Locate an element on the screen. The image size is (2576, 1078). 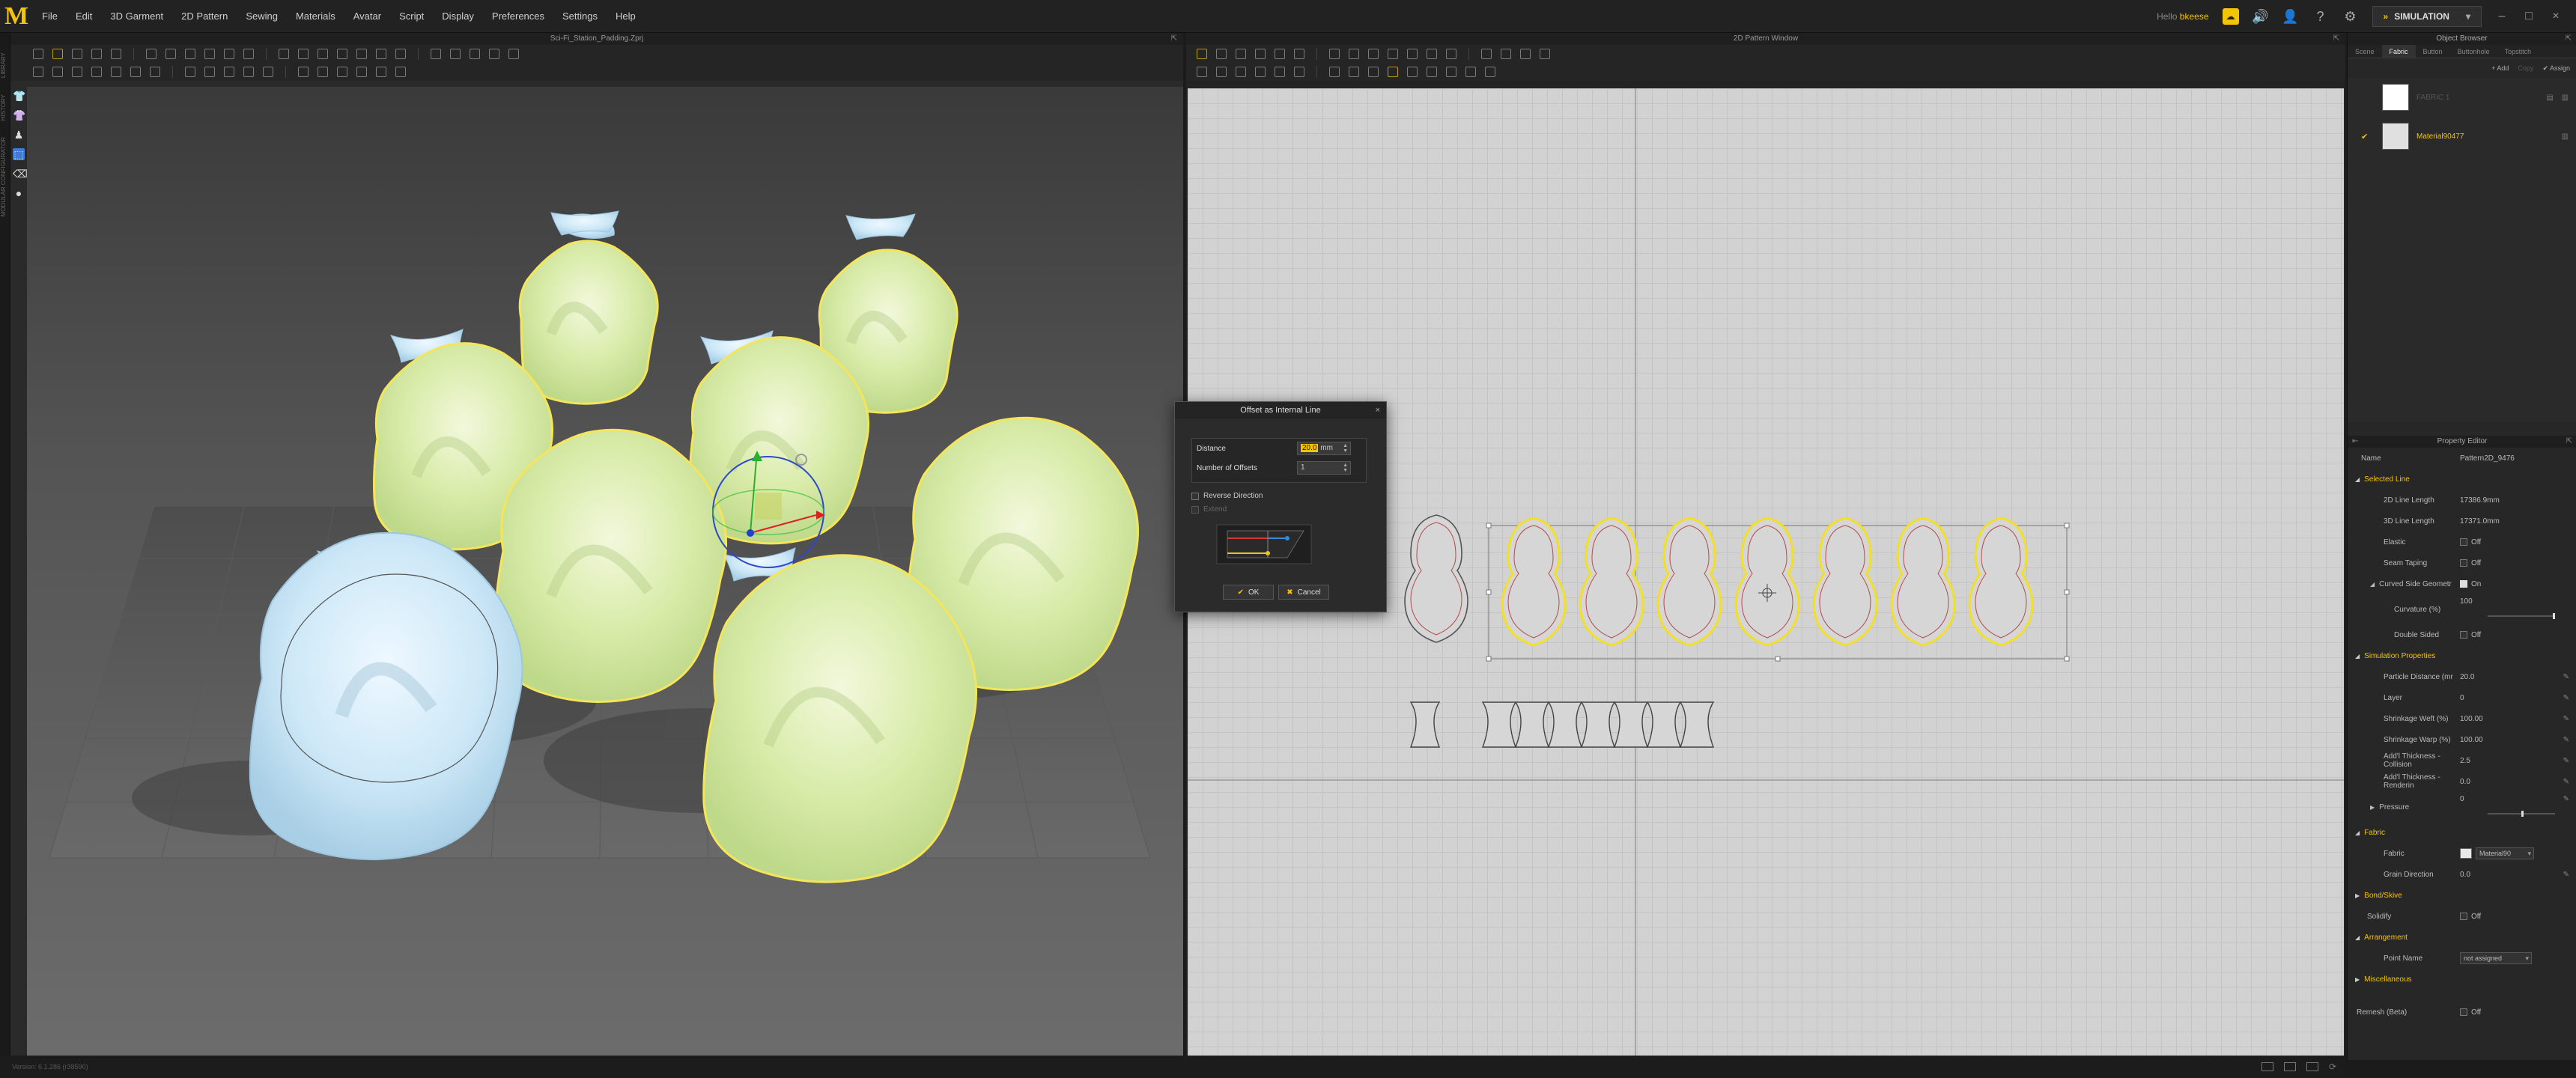
zipper-2d-icon is located at coordinates (1451, 72).